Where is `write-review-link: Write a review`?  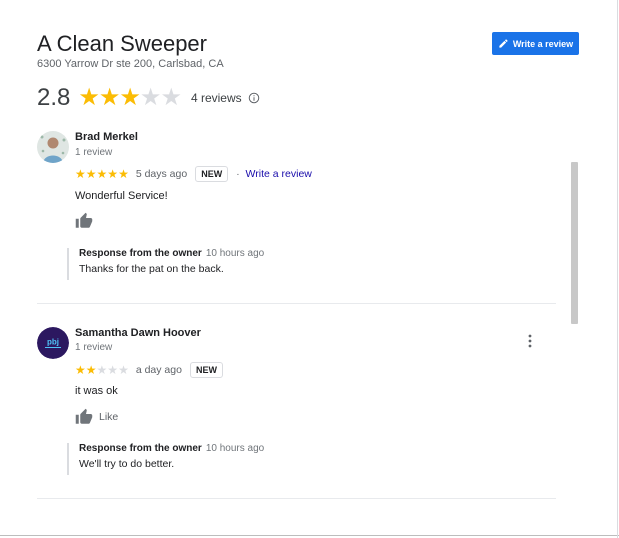
write-review-link: Write a review is located at coordinates (279, 174).